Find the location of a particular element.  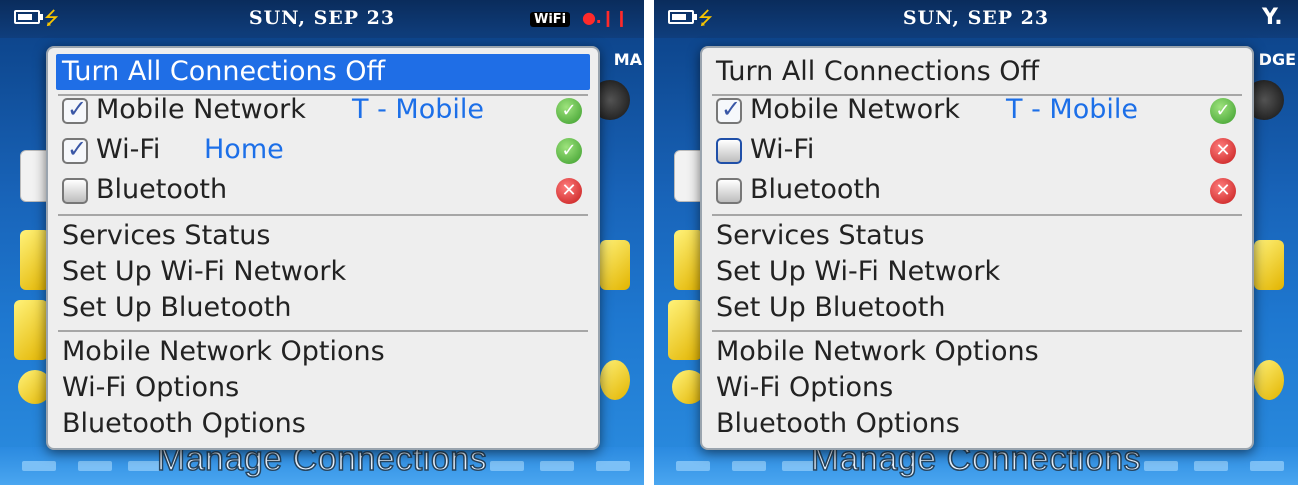

connection-wifi: ✓ Wi-Fi Home ✓ is located at coordinates (323, 150).